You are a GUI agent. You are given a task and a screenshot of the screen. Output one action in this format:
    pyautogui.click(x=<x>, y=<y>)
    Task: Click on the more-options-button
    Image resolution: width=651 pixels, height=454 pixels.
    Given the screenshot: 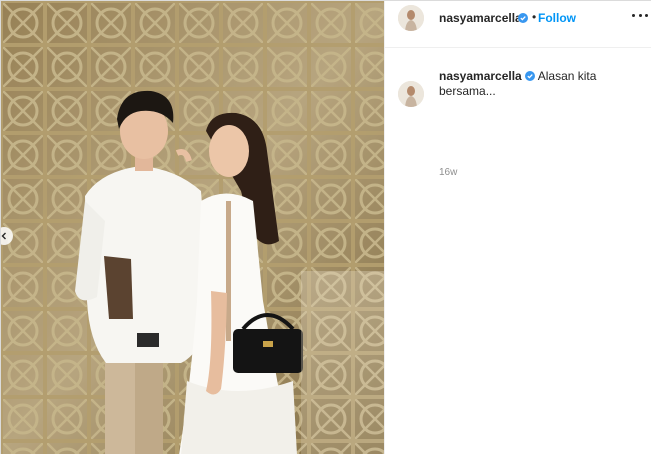 What is the action you would take?
    pyautogui.click(x=640, y=15)
    